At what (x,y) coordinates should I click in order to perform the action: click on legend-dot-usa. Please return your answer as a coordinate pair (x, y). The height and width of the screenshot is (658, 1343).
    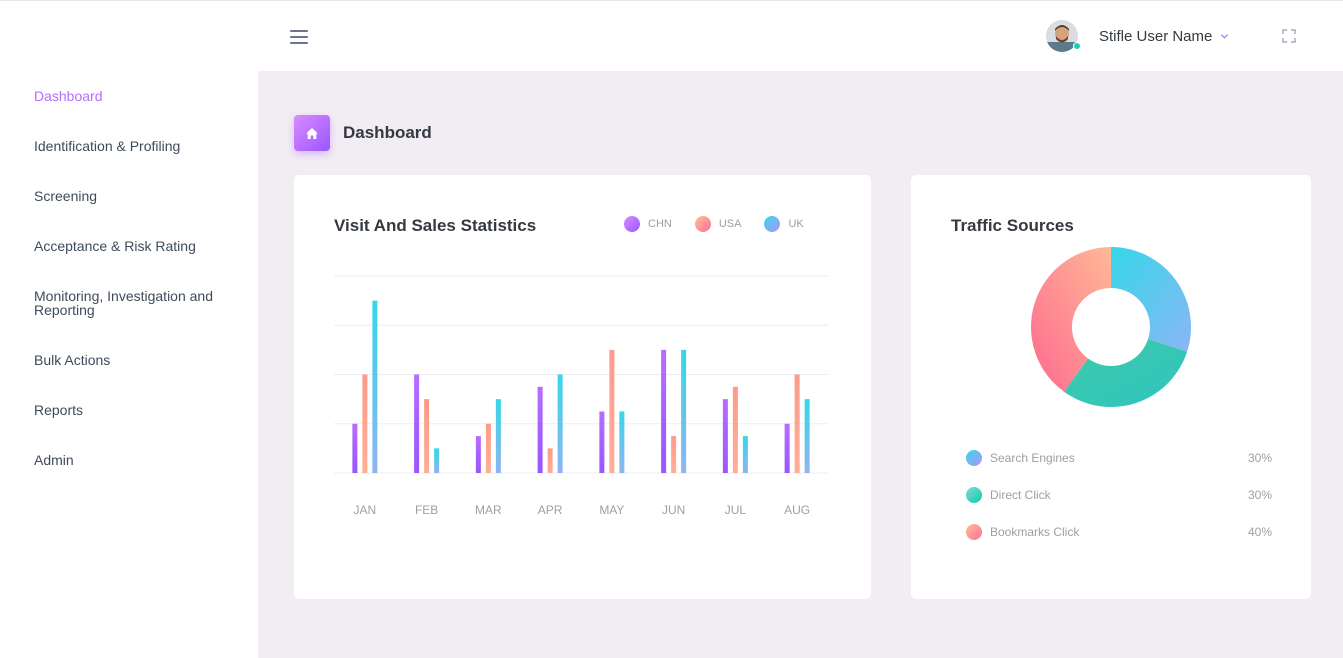
    Looking at the image, I should click on (702, 224).